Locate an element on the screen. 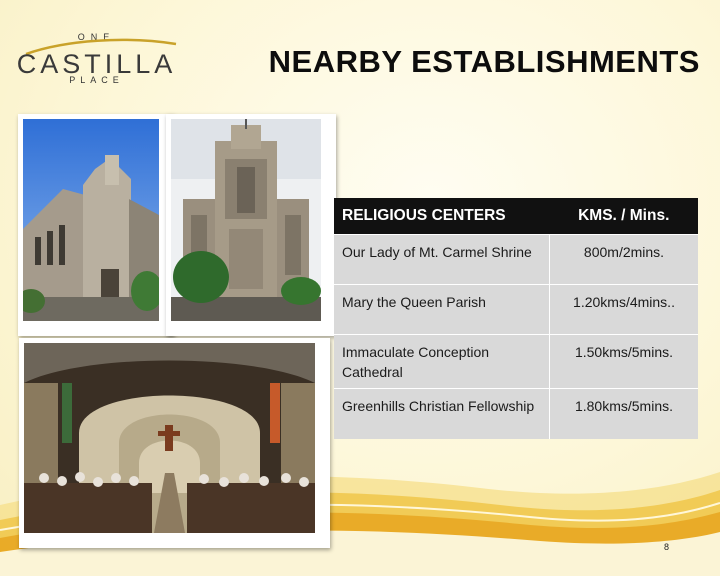  religious-center-name: Our Lady of Mt. Carmel Shrine is located at coordinates (442, 259).